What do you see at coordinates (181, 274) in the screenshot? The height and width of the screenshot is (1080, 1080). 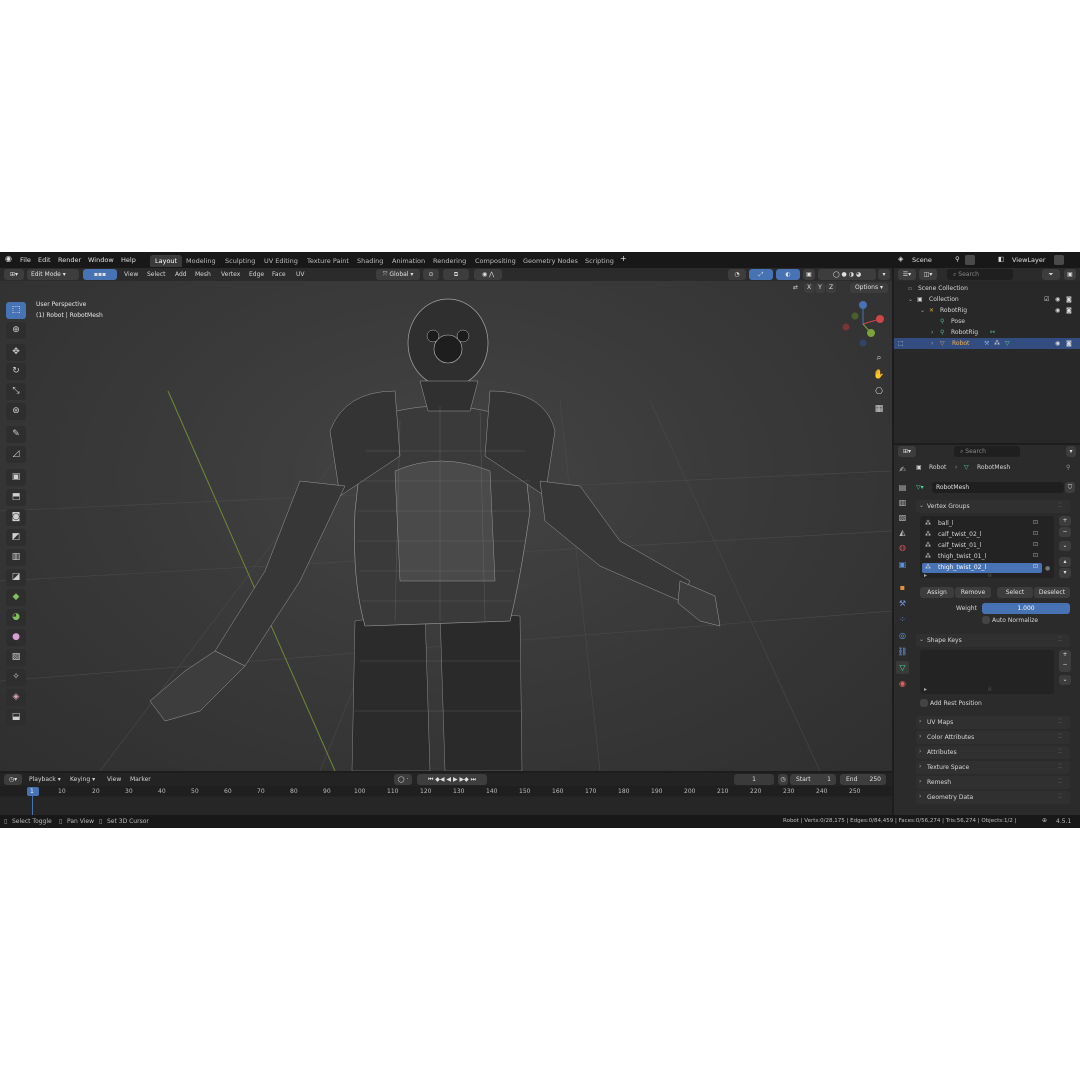 I see `menu-add: Add` at bounding box center [181, 274].